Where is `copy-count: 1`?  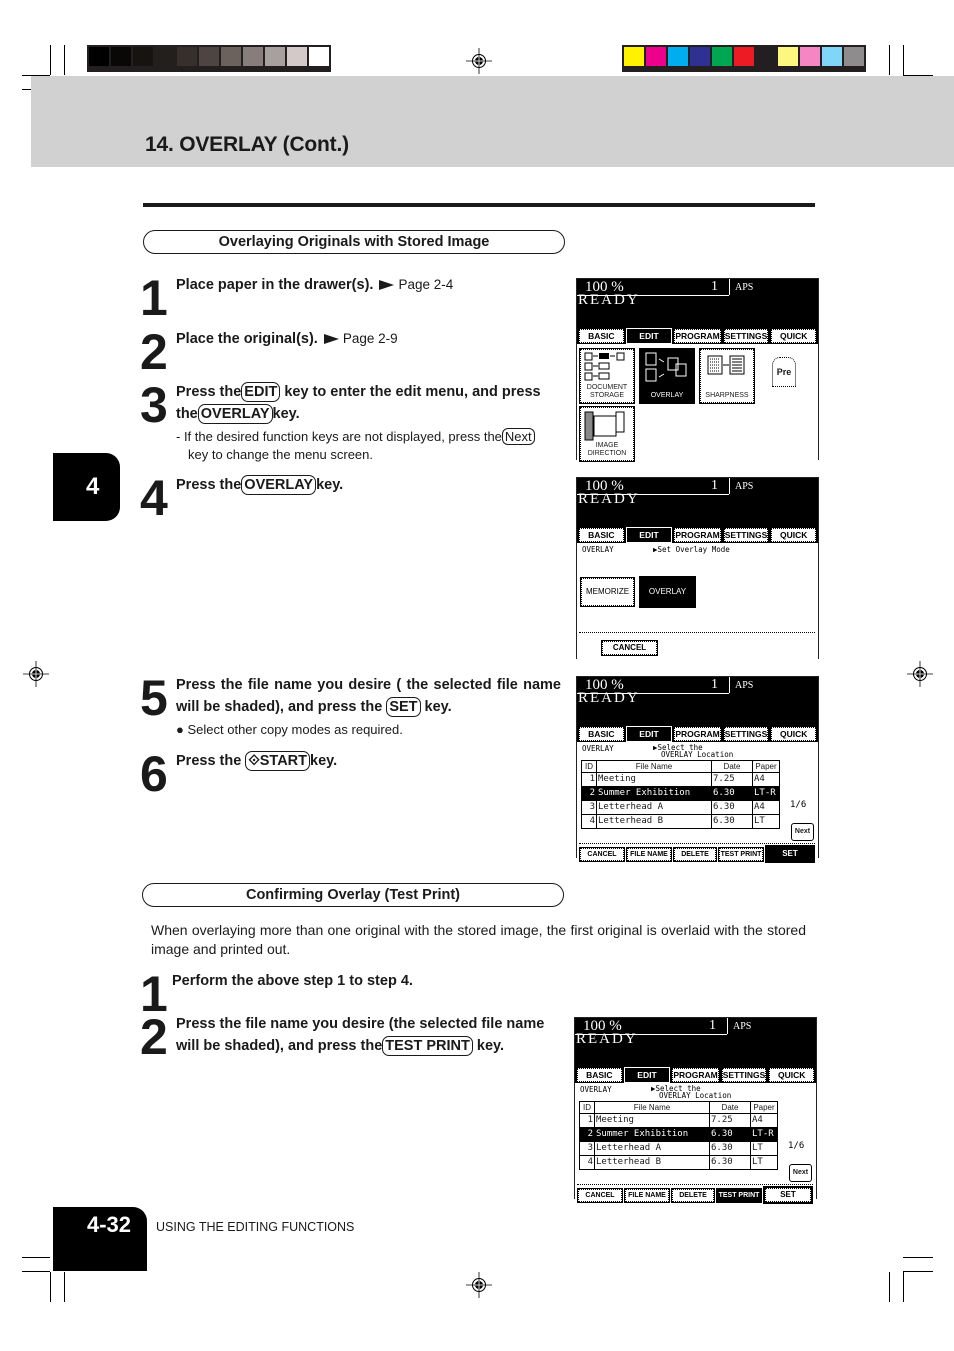 copy-count: 1 is located at coordinates (714, 286).